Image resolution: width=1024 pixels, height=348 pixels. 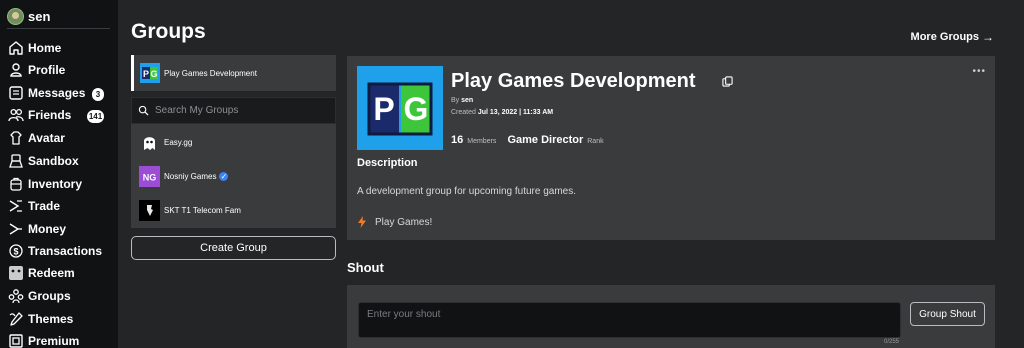 I want to click on username: sen, so click(x=39, y=16).